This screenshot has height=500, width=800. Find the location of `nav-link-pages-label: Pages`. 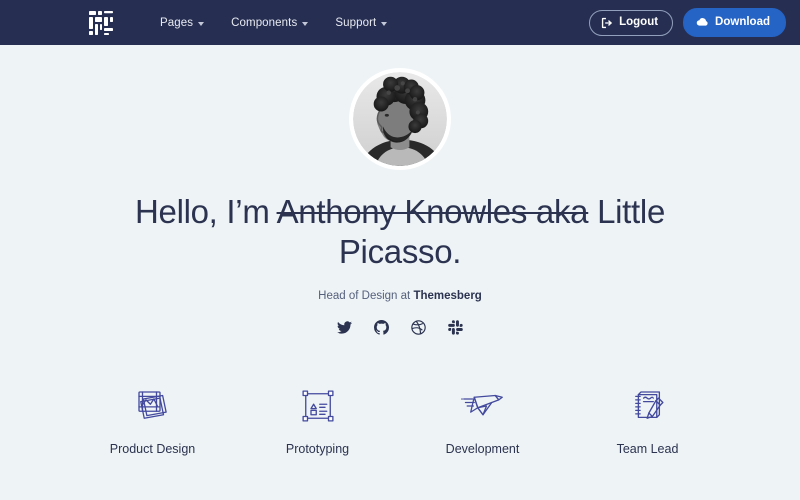

nav-link-pages-label: Pages is located at coordinates (177, 22).